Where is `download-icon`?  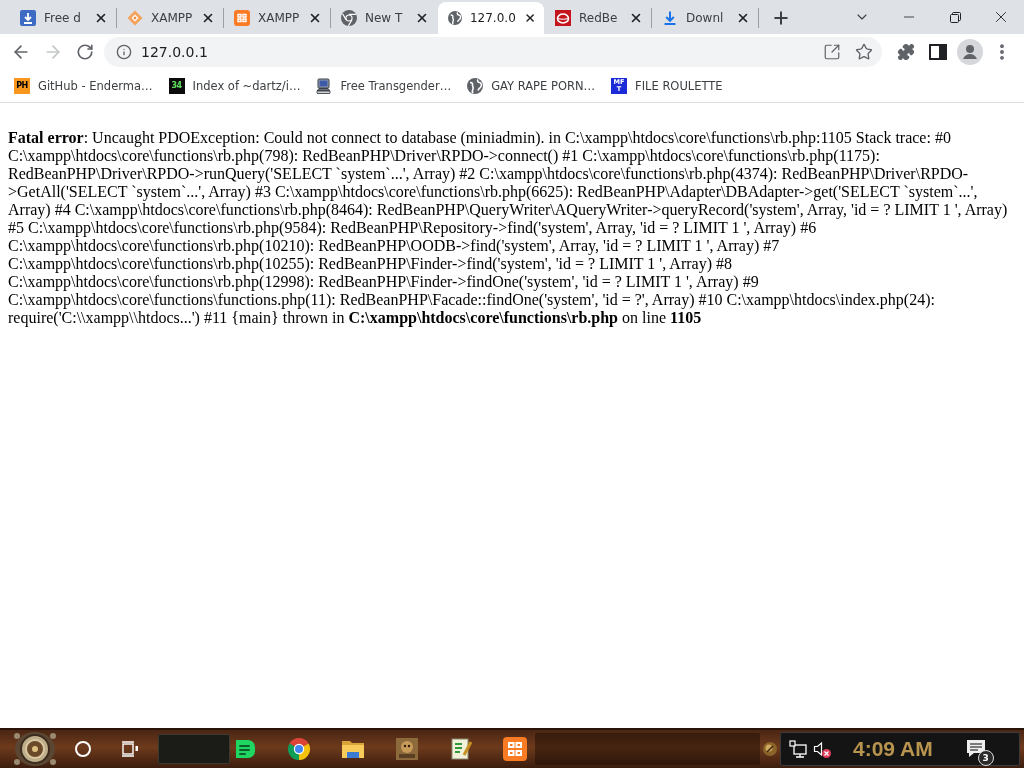 download-icon is located at coordinates (670, 18).